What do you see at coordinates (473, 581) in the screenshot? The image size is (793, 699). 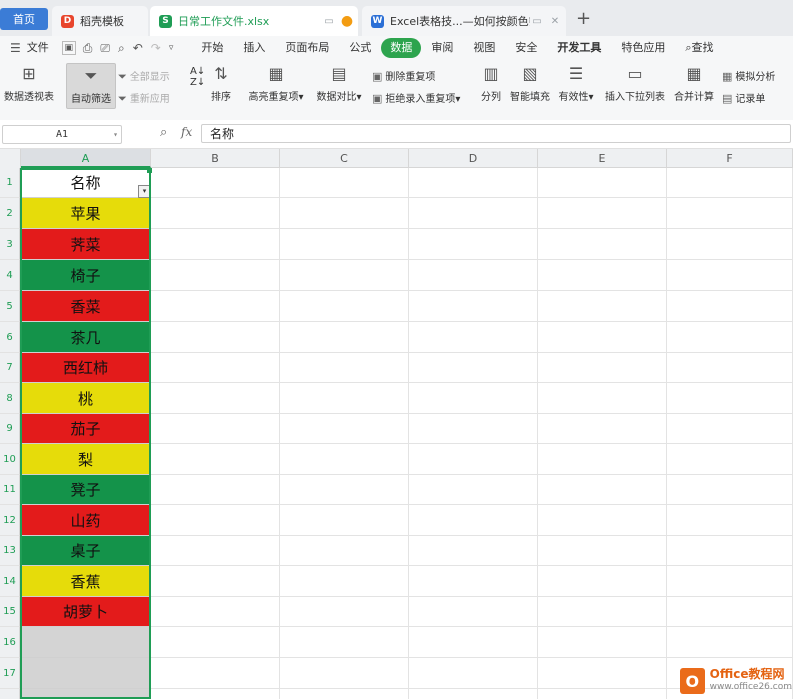 I see `cell-d14` at bounding box center [473, 581].